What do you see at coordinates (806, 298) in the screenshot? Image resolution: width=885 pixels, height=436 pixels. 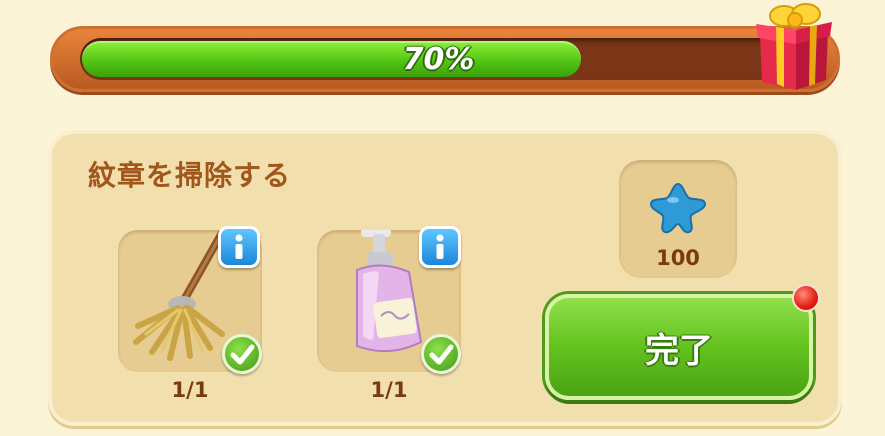 I see `notification-dot` at bounding box center [806, 298].